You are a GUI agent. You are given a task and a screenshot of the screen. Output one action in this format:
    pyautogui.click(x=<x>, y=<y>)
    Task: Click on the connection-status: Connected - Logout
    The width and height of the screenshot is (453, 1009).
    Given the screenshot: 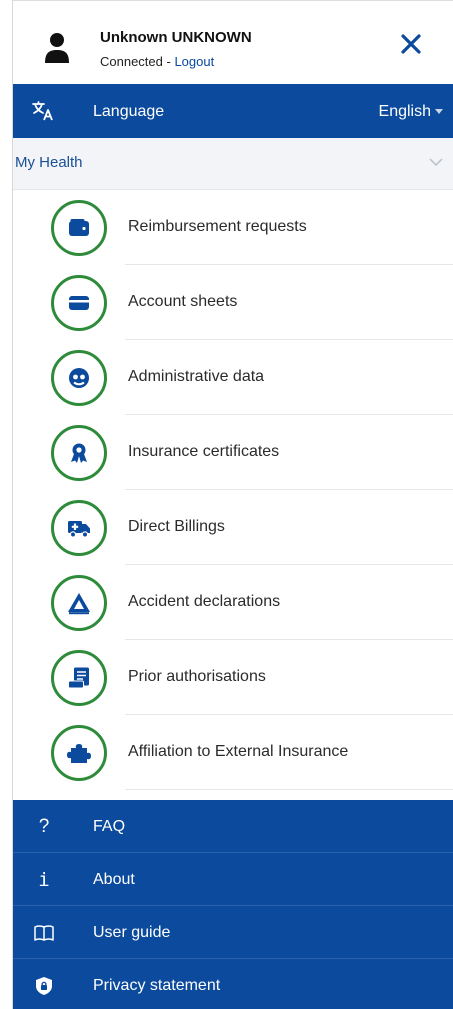 What is the action you would take?
    pyautogui.click(x=157, y=61)
    